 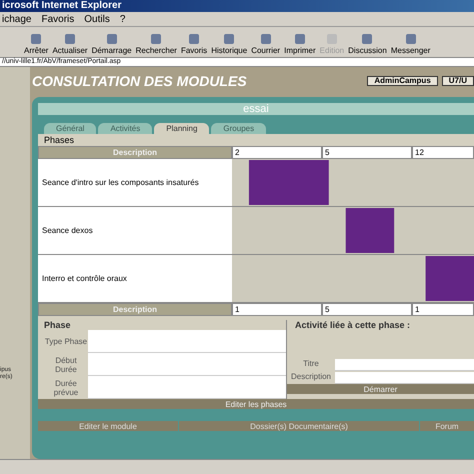 What do you see at coordinates (367, 309) in the screenshot?
I see `column-footer: 5` at bounding box center [367, 309].